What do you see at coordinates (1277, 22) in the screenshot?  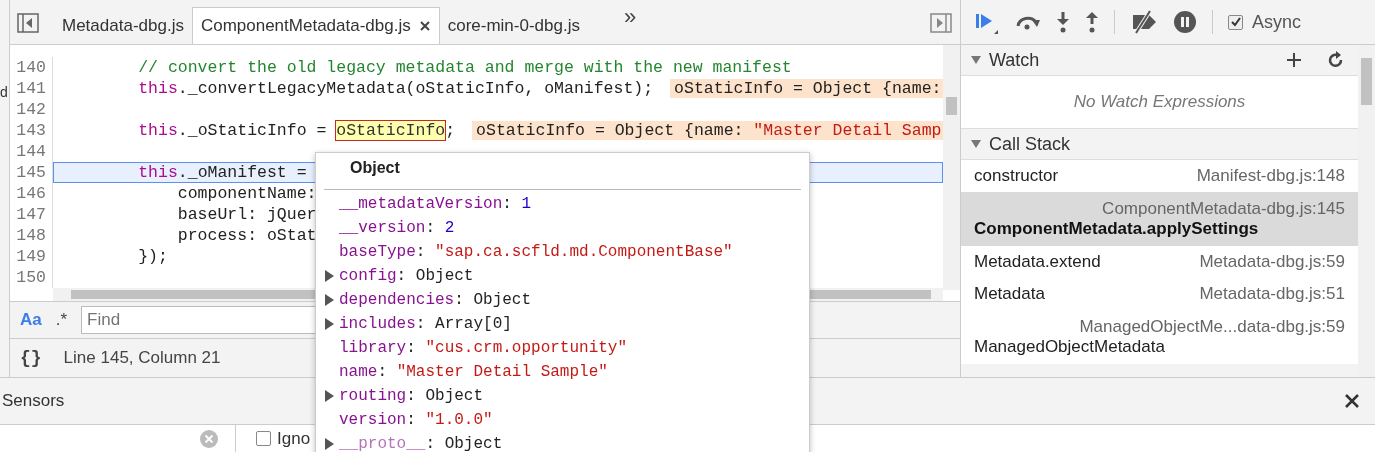 I see `async-label: Async` at bounding box center [1277, 22].